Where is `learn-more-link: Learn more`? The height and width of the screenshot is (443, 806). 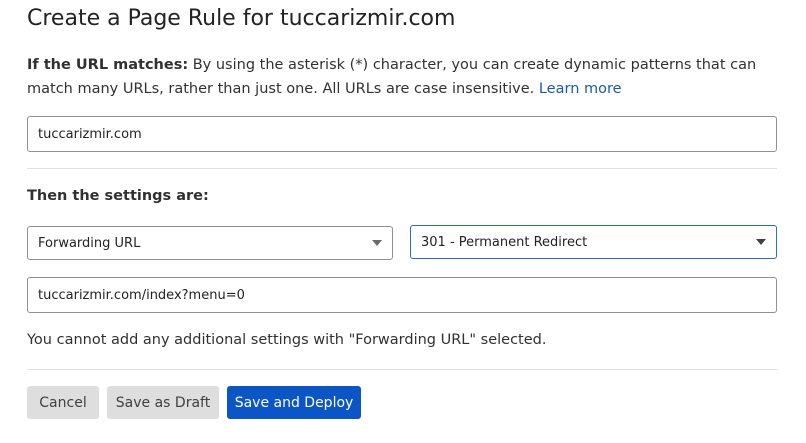
learn-more-link: Learn more is located at coordinates (580, 89).